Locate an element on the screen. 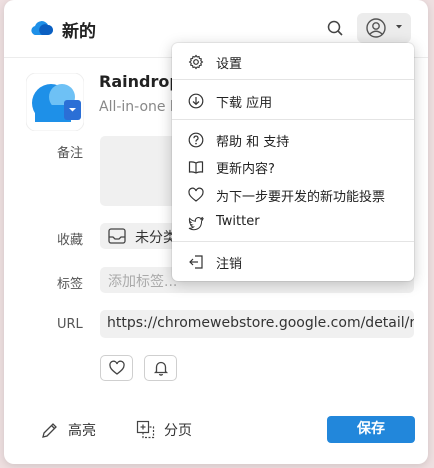 This screenshot has height=468, width=434. menu-item-download-app: 下载 应用 is located at coordinates (293, 101).